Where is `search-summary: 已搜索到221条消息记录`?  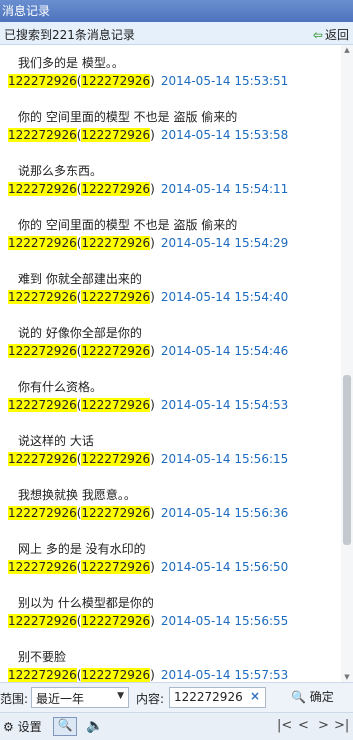 search-summary: 已搜索到221条消息记录 is located at coordinates (69, 35).